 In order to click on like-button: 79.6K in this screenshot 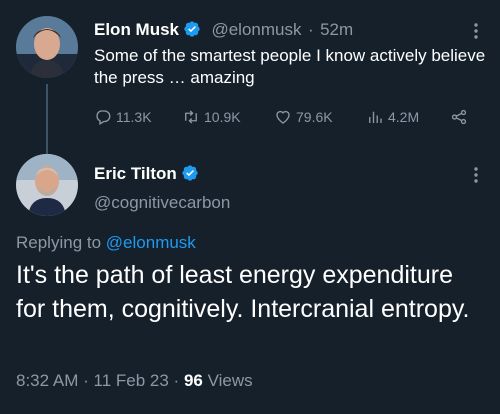, I will do `click(303, 117)`.